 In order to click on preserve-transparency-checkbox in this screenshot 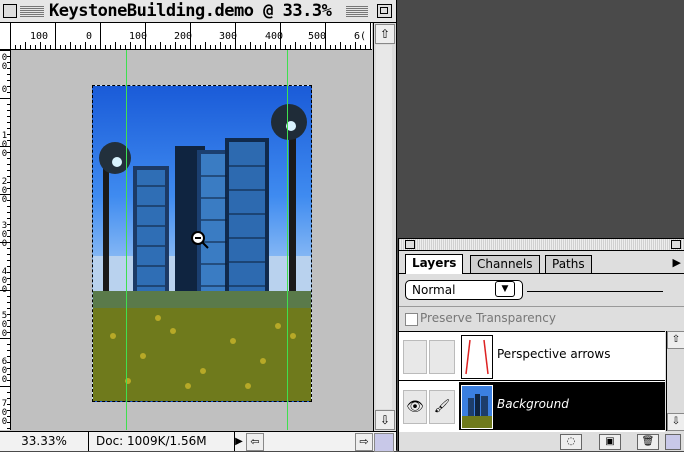, I will do `click(411, 319)`.